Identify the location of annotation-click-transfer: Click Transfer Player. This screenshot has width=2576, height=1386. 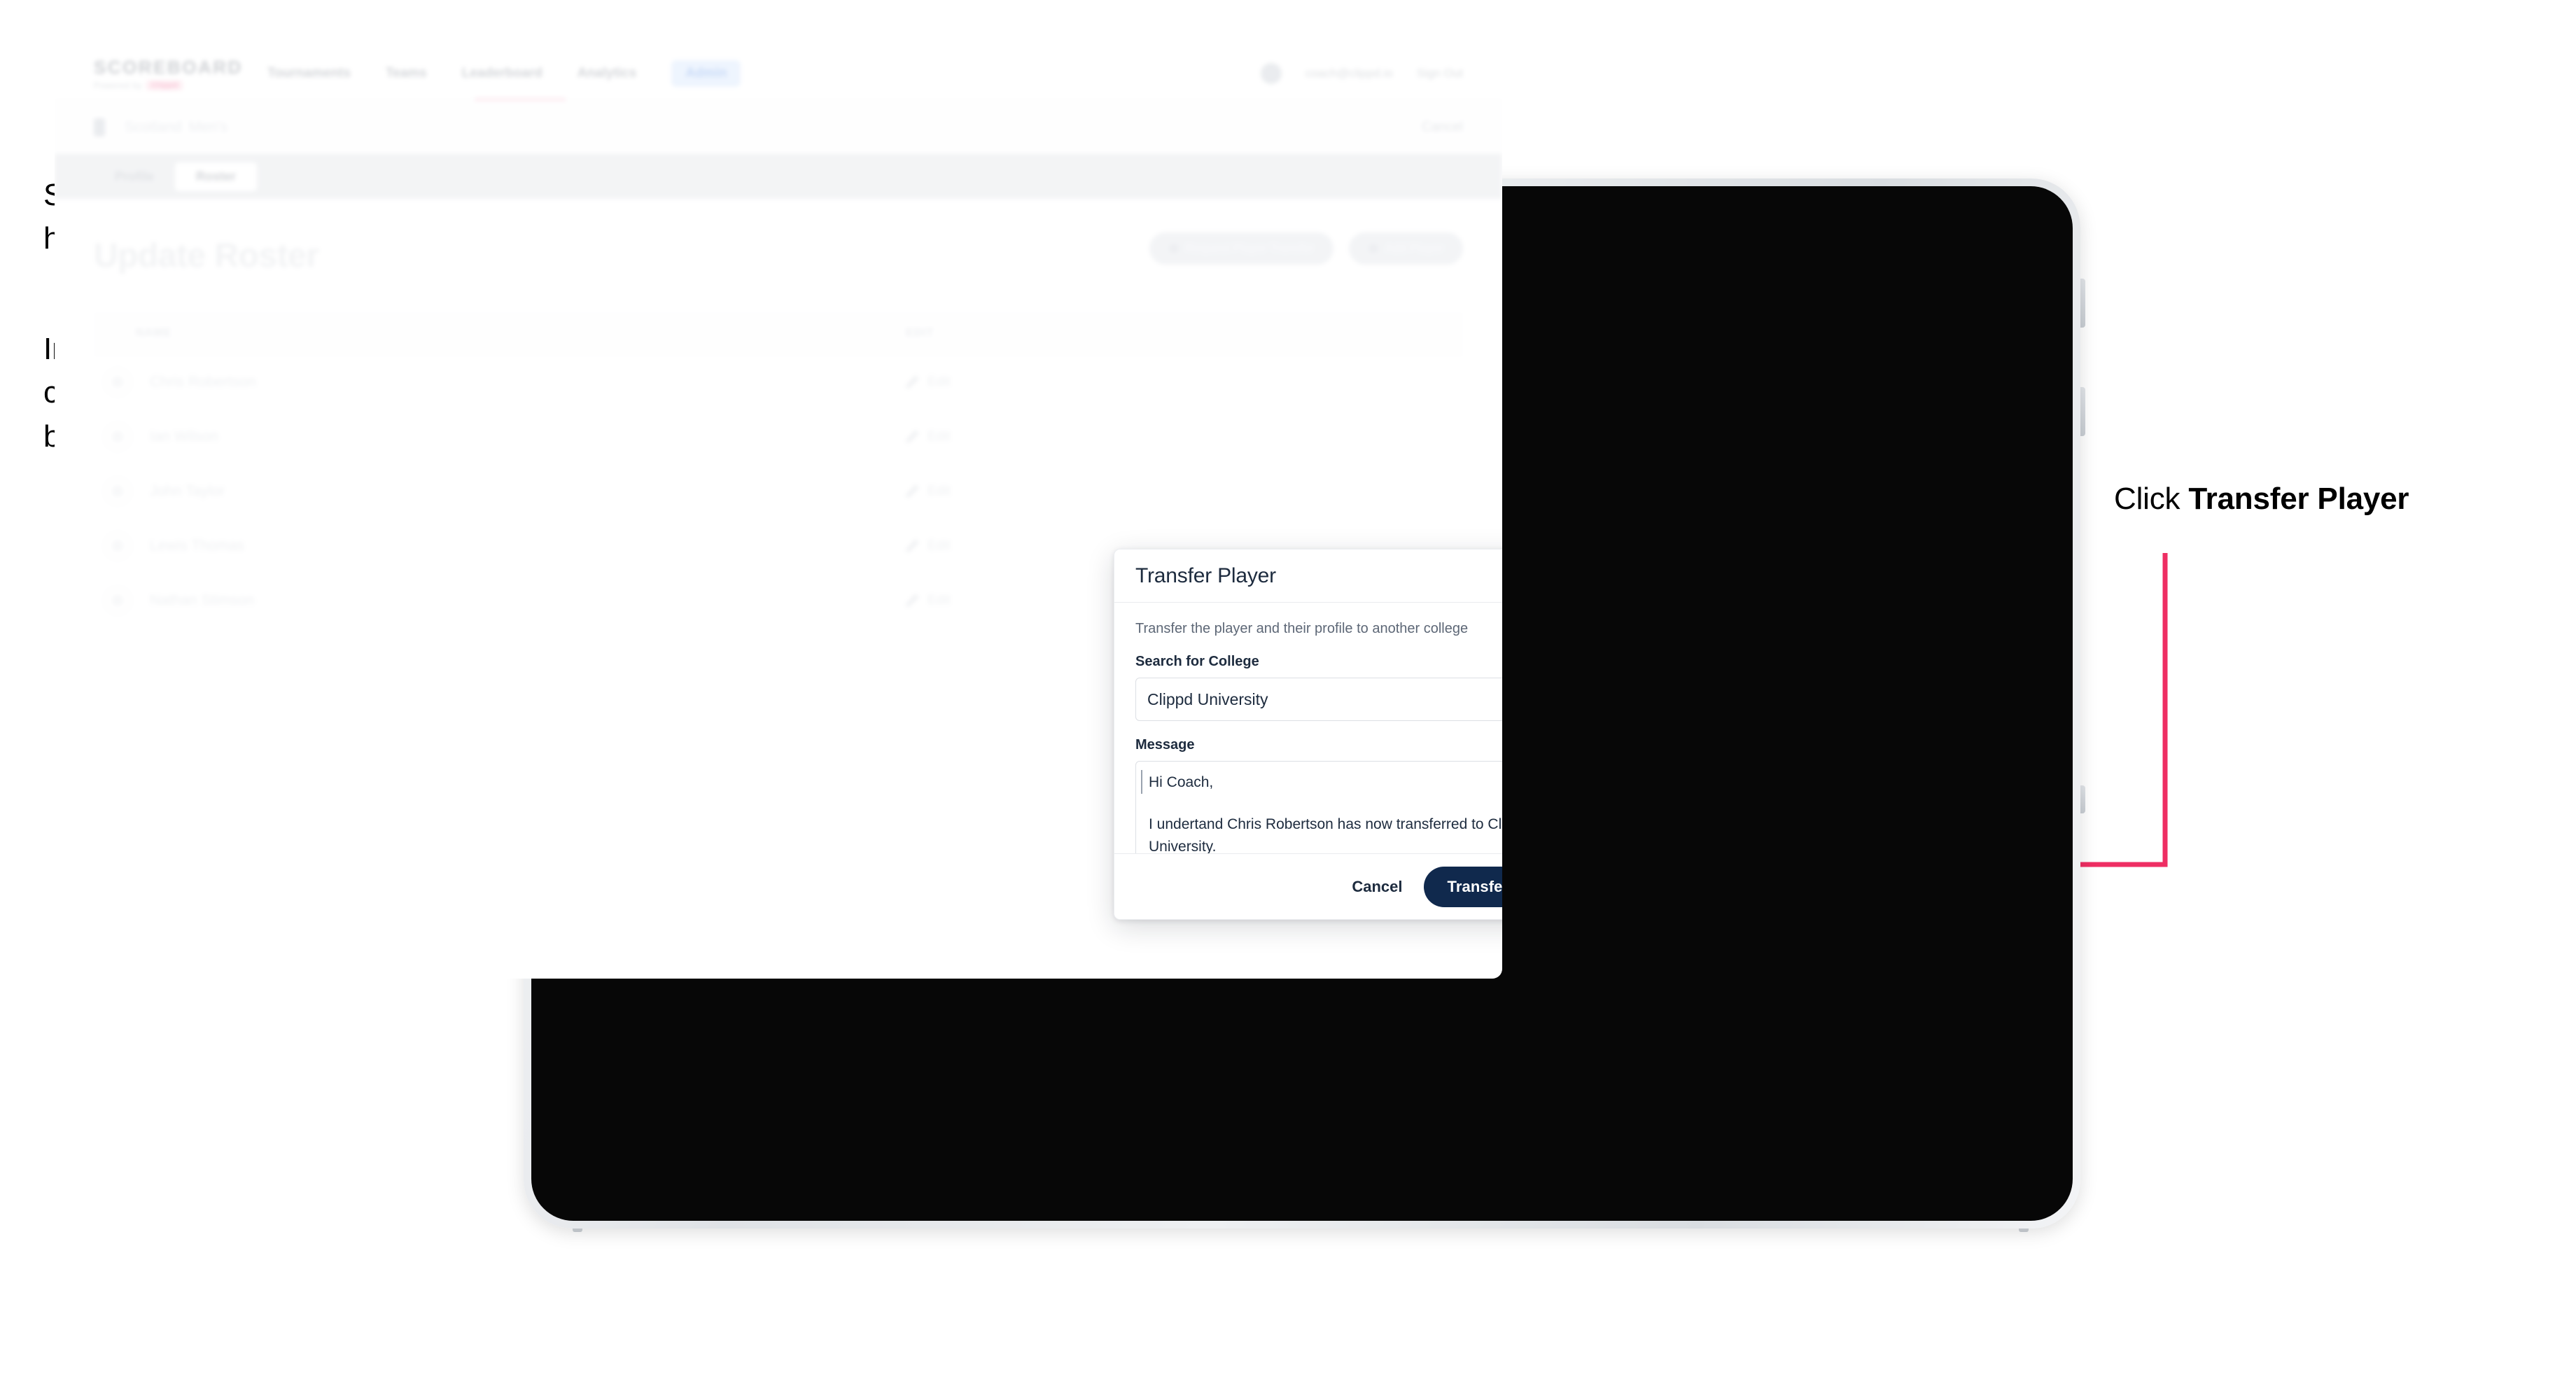
(2331, 499).